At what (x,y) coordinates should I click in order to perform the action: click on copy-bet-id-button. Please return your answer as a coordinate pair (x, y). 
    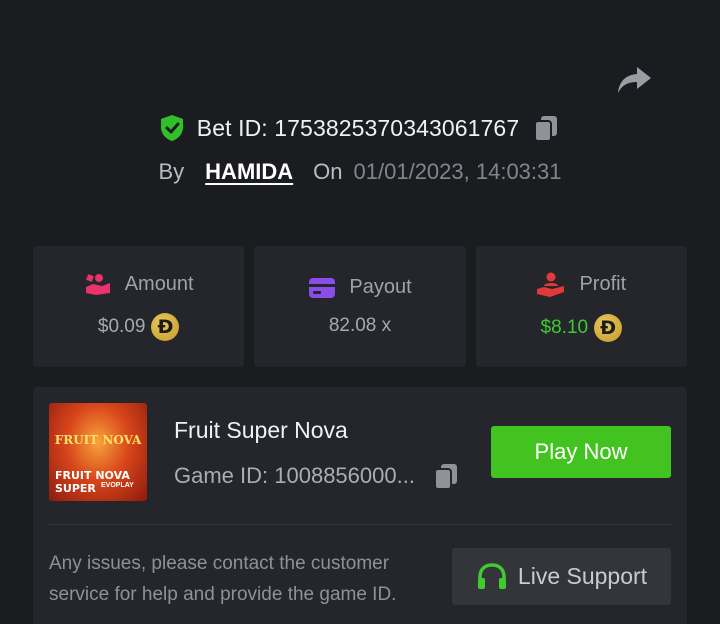
    Looking at the image, I should click on (546, 128).